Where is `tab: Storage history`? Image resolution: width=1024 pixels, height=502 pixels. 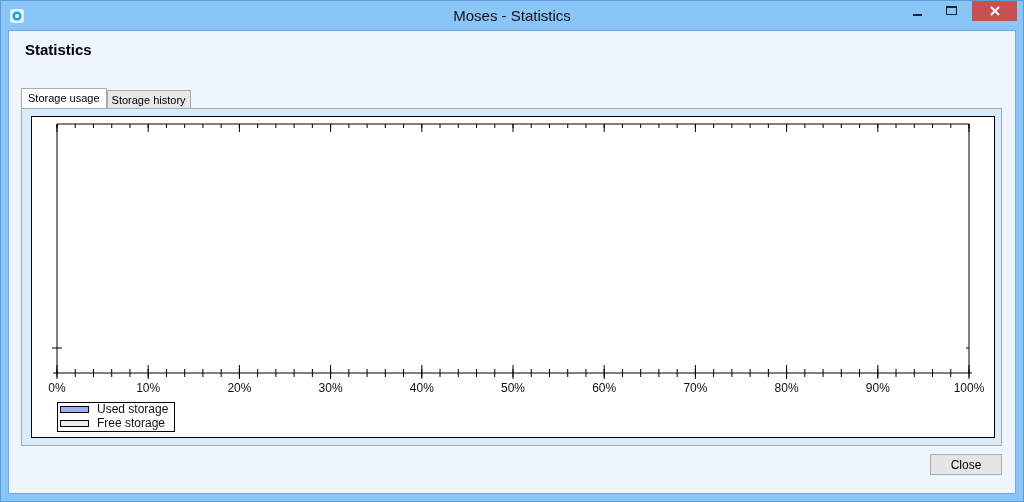
tab: Storage history is located at coordinates (148, 99).